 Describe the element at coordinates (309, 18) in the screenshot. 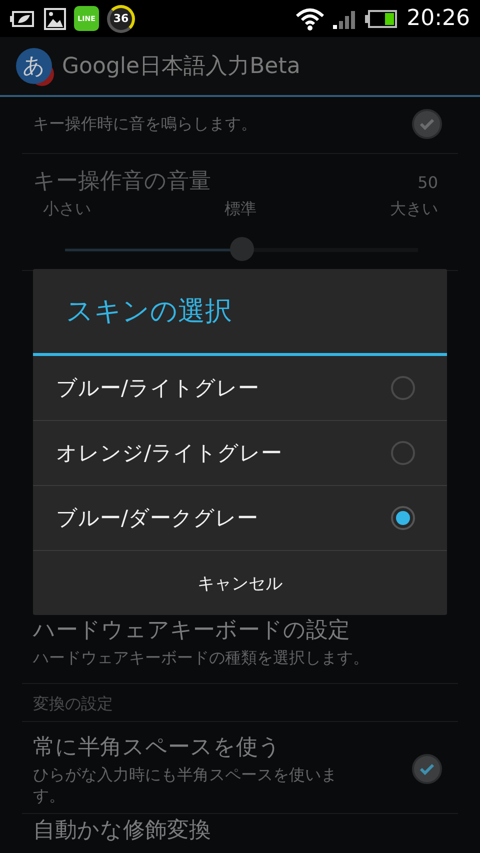

I see `wifi-icon` at that location.